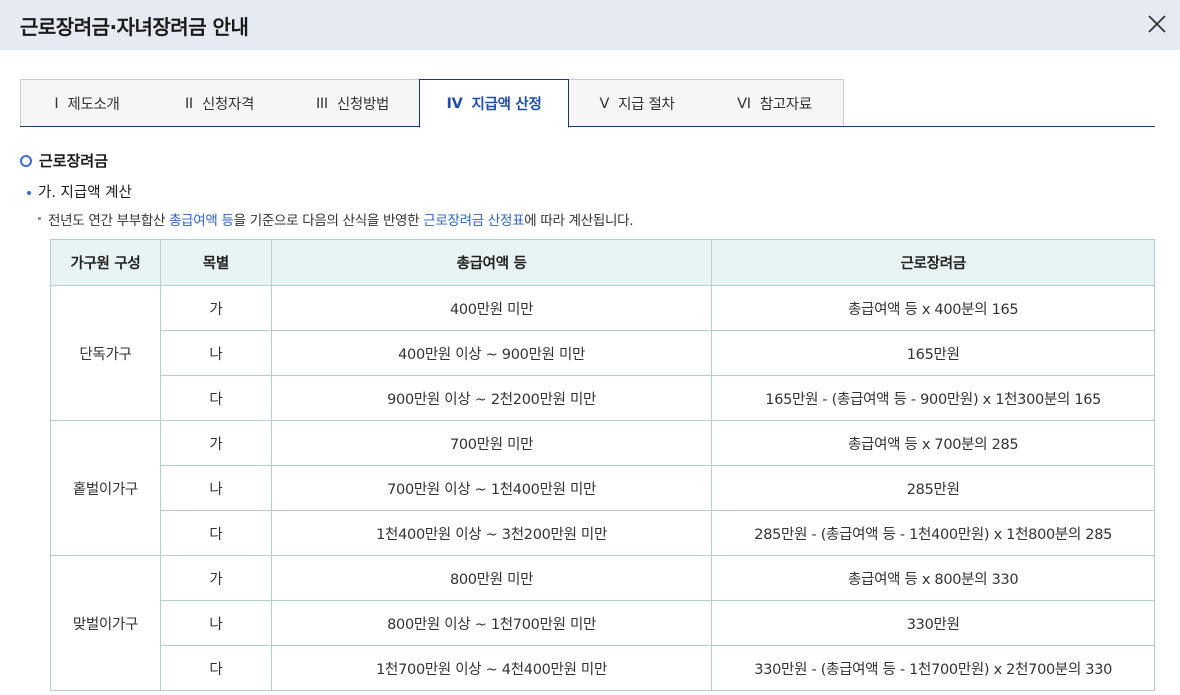  What do you see at coordinates (491, 443) in the screenshot?
I see `income-cell: 700만원 미만` at bounding box center [491, 443].